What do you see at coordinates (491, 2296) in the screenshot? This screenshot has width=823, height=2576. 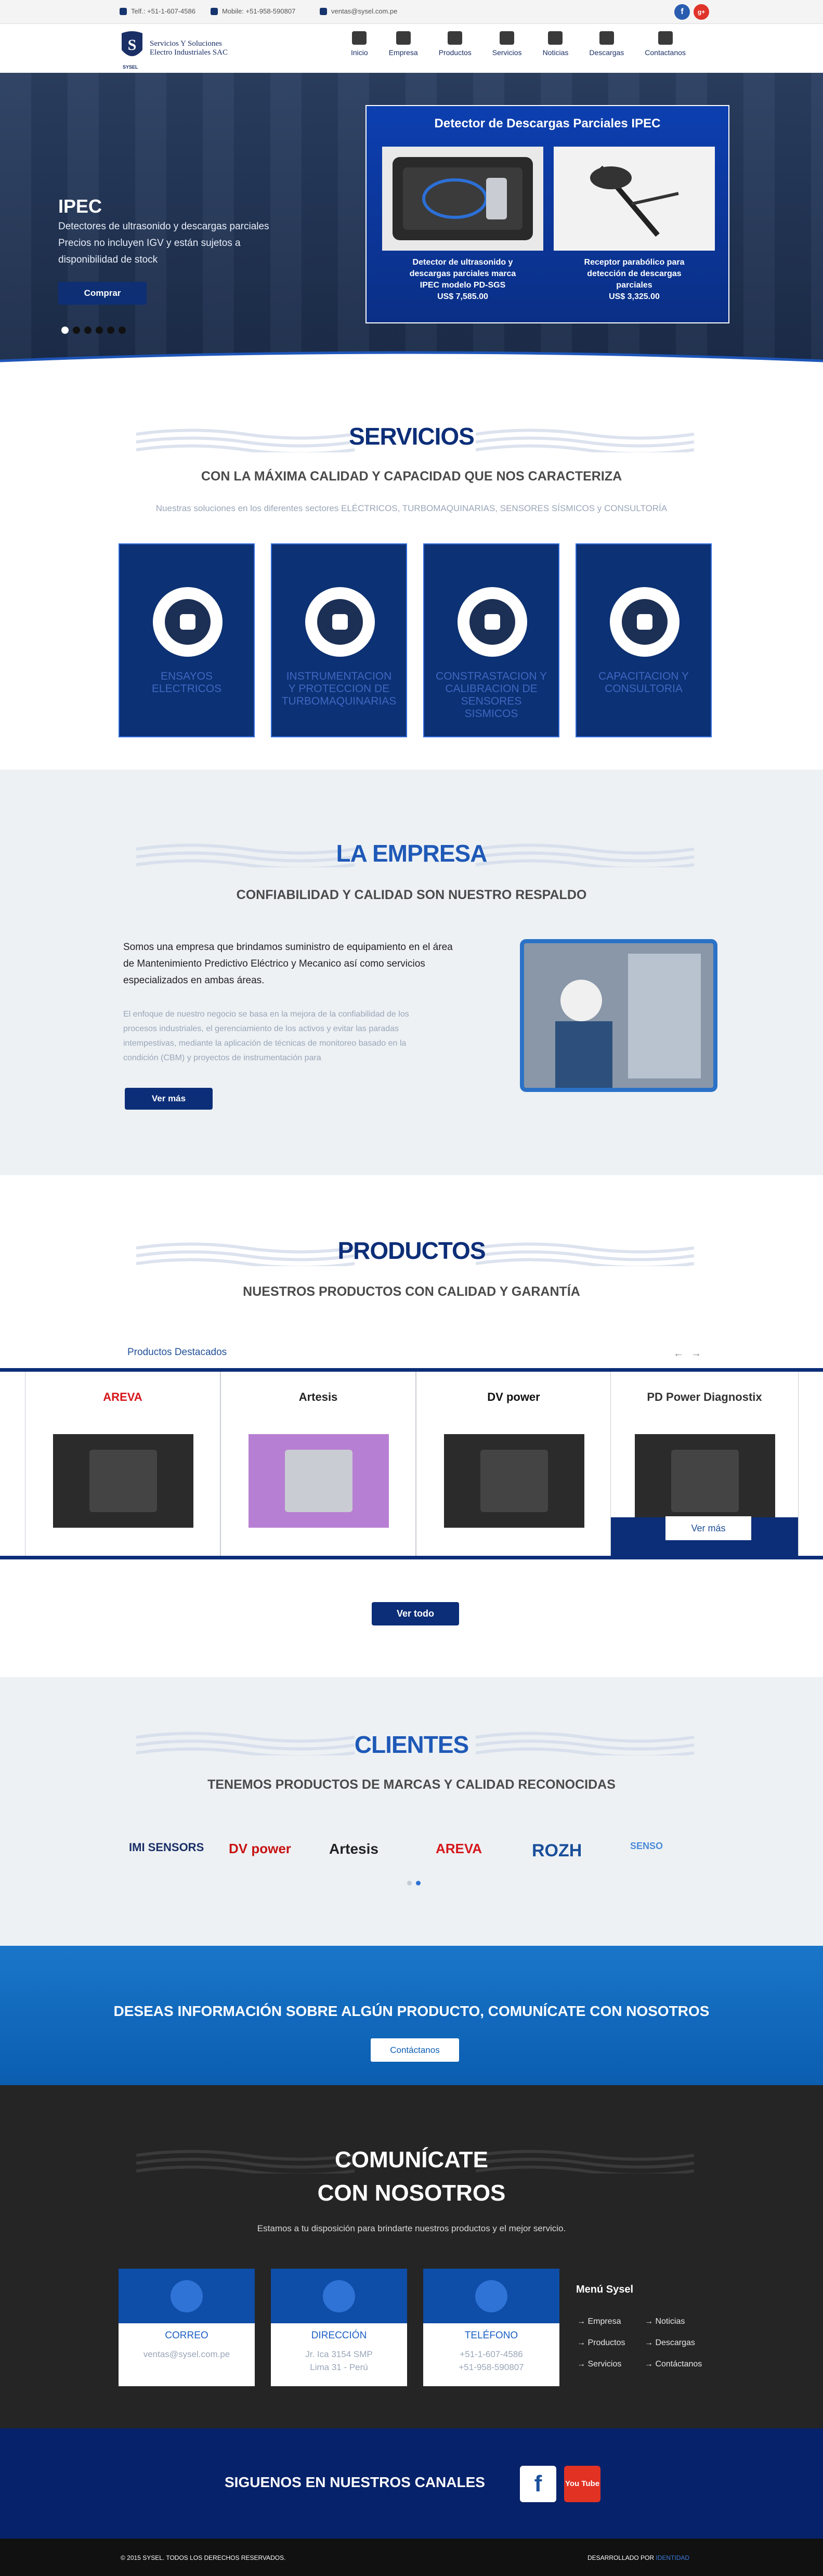 I see `phone-icon` at bounding box center [491, 2296].